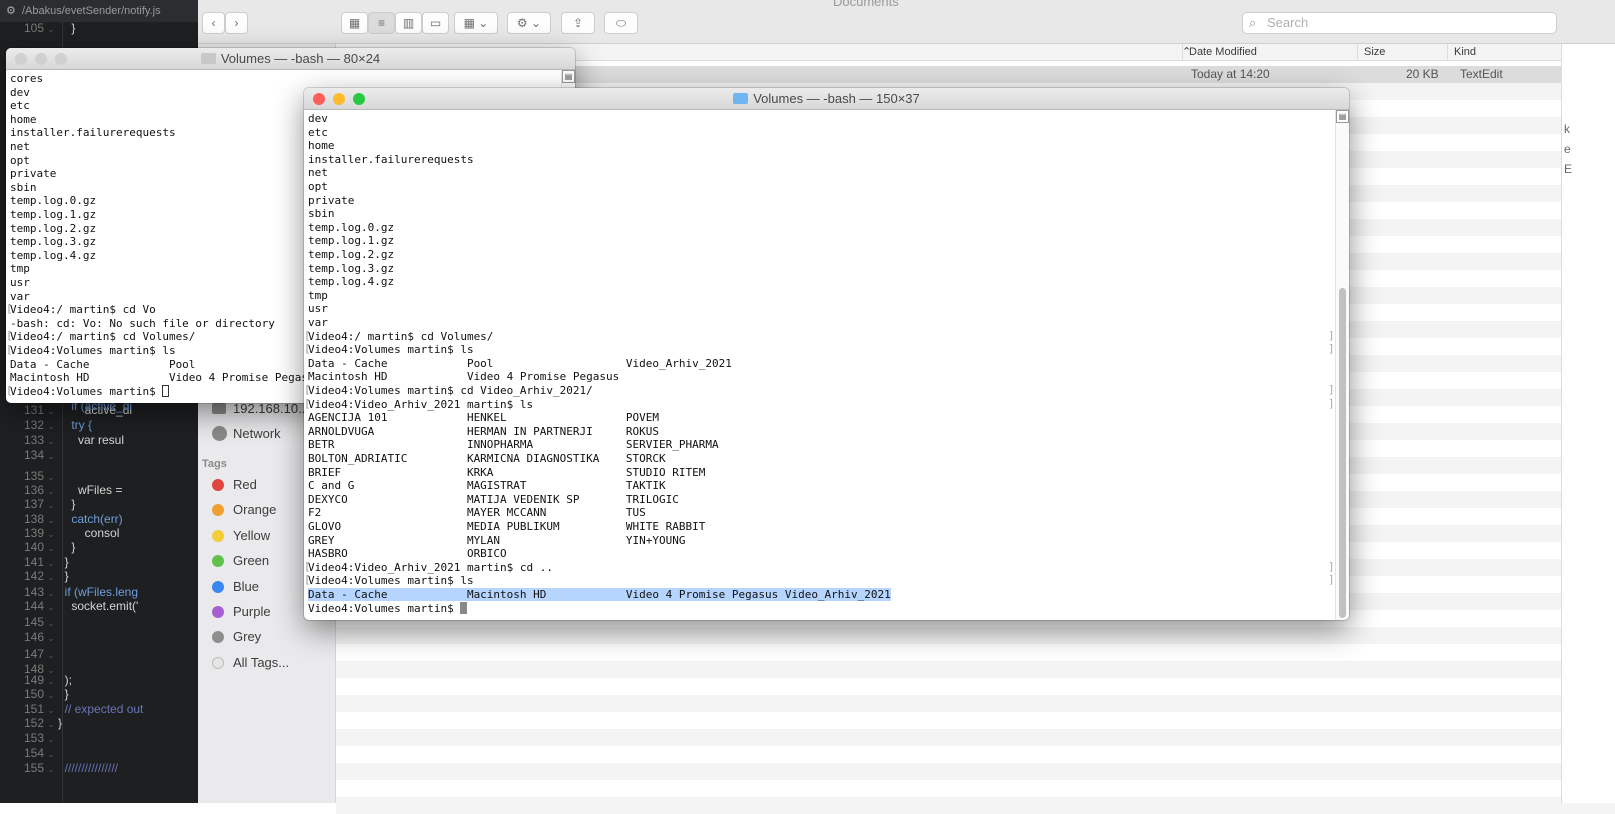 This screenshot has height=814, width=1615. What do you see at coordinates (246, 434) in the screenshot?
I see `sidebar-item-network: Network` at bounding box center [246, 434].